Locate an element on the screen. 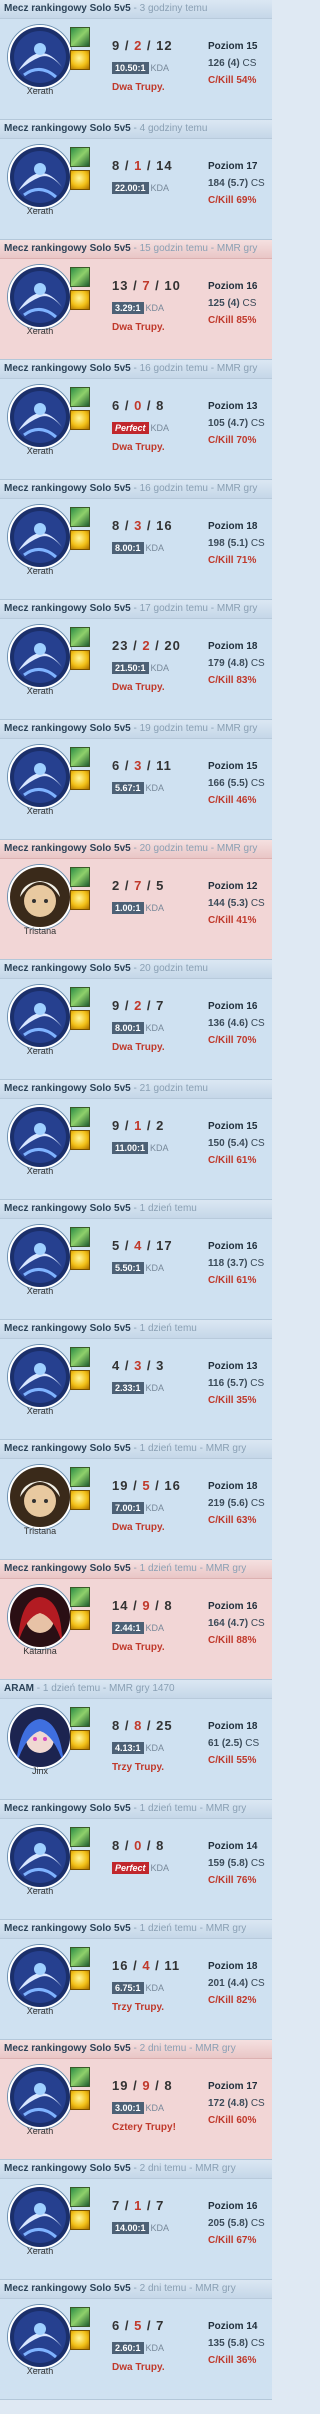  creep-score: 201 (4.4) is located at coordinates (228, 1983).